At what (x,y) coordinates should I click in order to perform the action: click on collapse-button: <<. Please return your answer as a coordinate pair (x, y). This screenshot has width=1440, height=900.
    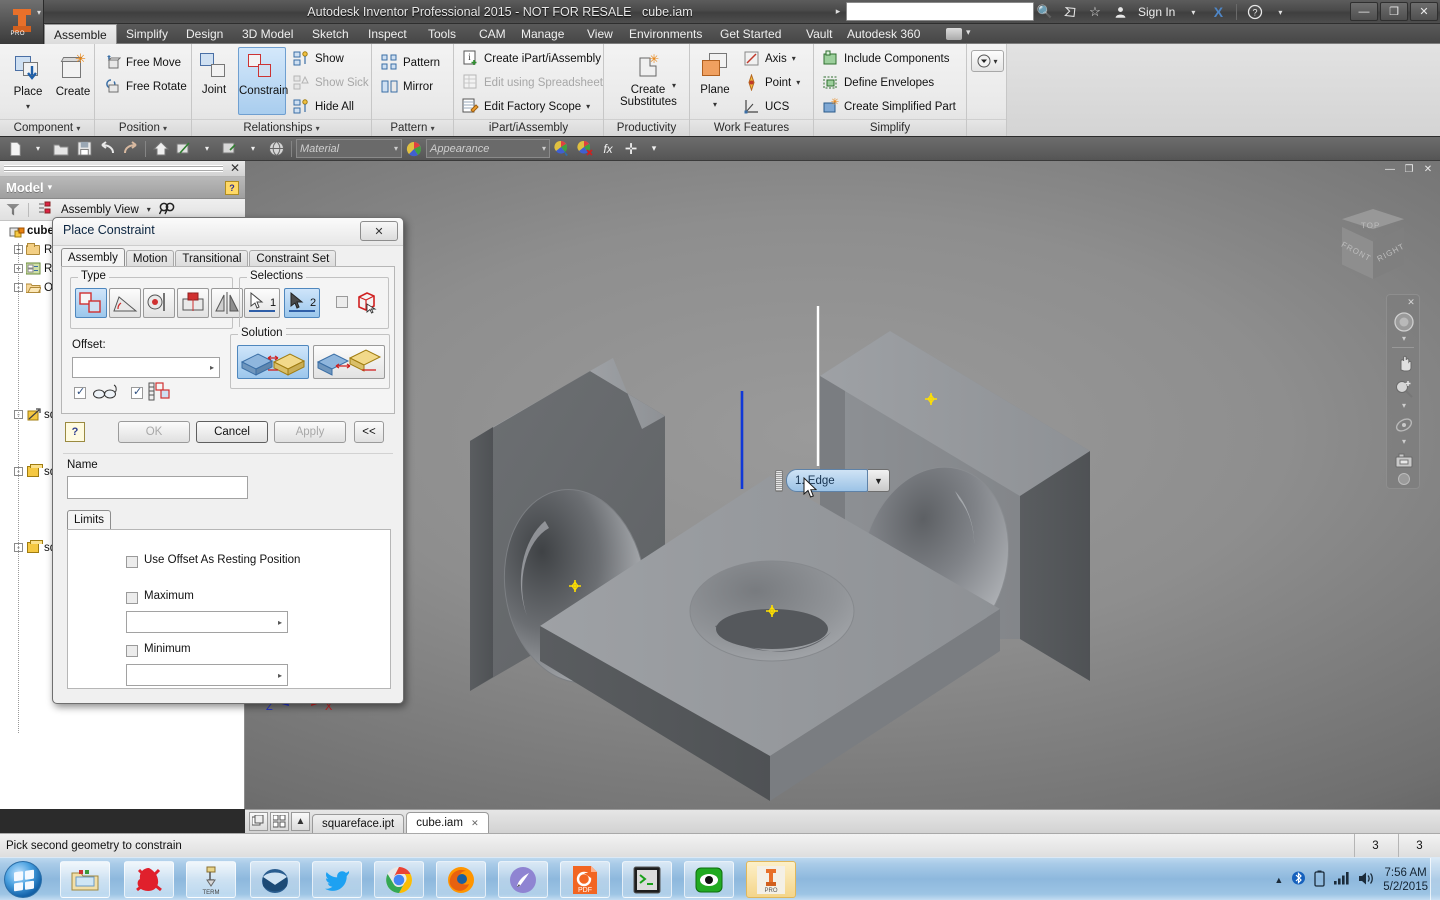
    Looking at the image, I should click on (369, 432).